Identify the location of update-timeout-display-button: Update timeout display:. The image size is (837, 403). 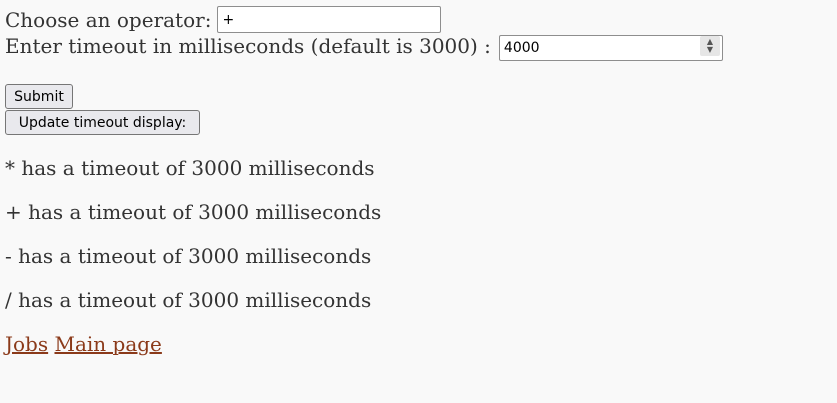
(102, 122).